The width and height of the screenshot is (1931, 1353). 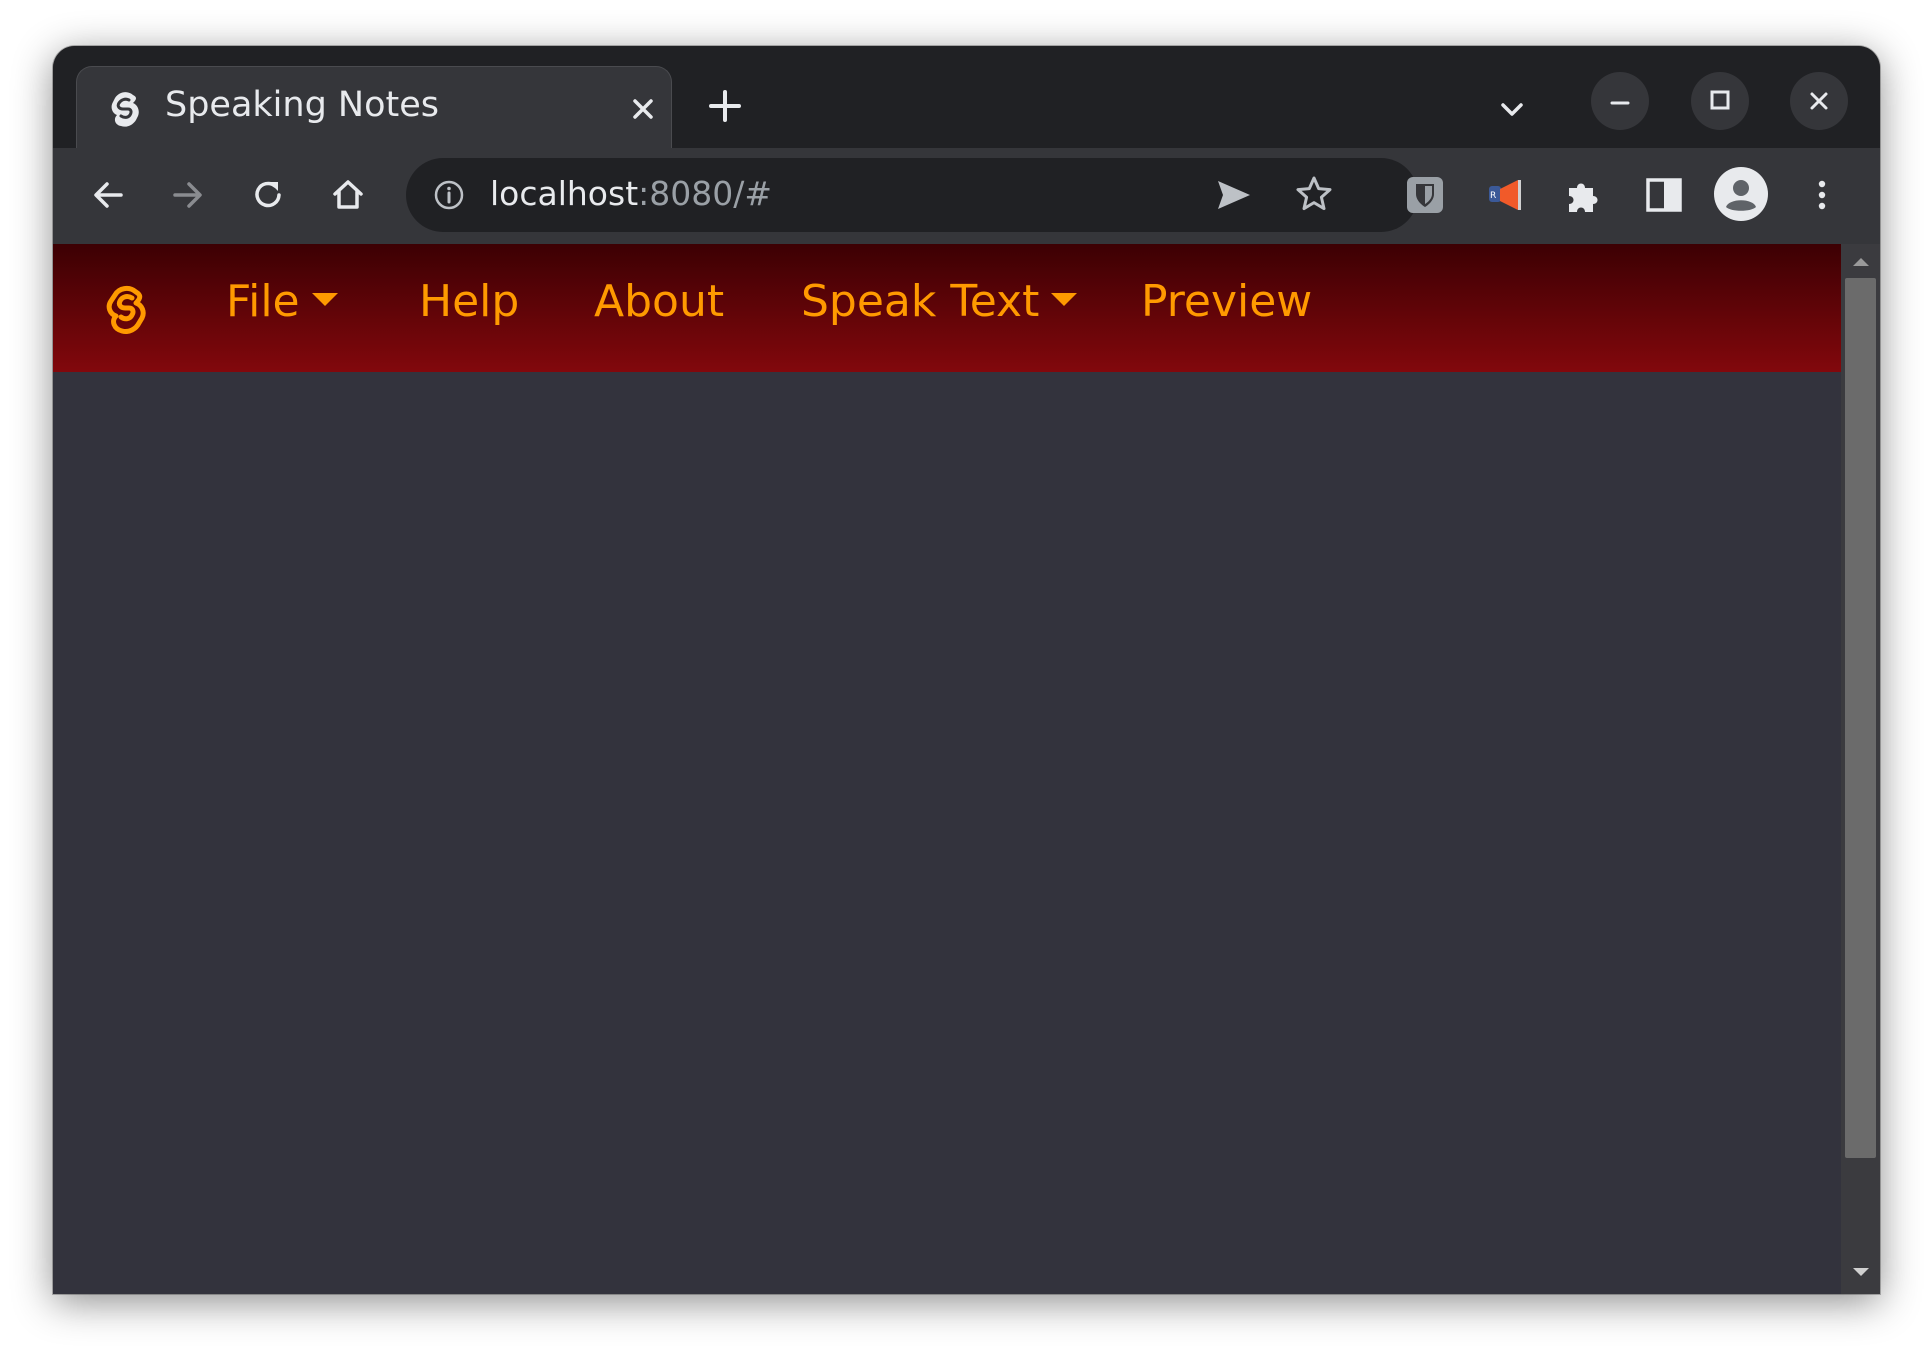 What do you see at coordinates (449, 195) in the screenshot?
I see `info-icon` at bounding box center [449, 195].